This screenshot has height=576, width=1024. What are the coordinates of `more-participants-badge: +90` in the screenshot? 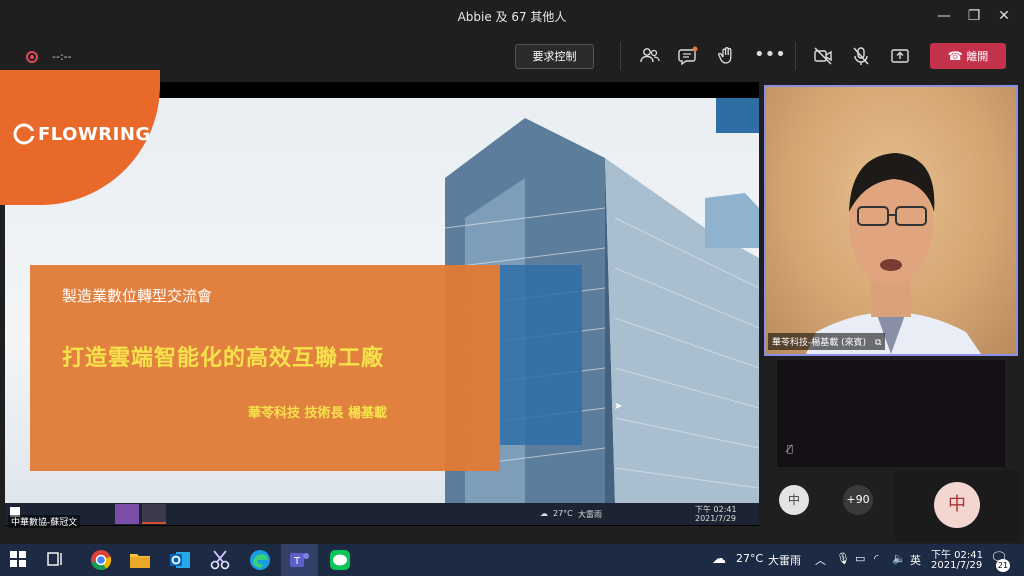 It's located at (858, 500).